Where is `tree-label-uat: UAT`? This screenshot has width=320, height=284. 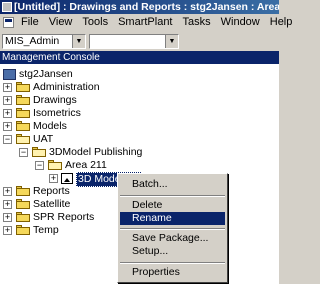
tree-label-uat: UAT is located at coordinates (43, 139).